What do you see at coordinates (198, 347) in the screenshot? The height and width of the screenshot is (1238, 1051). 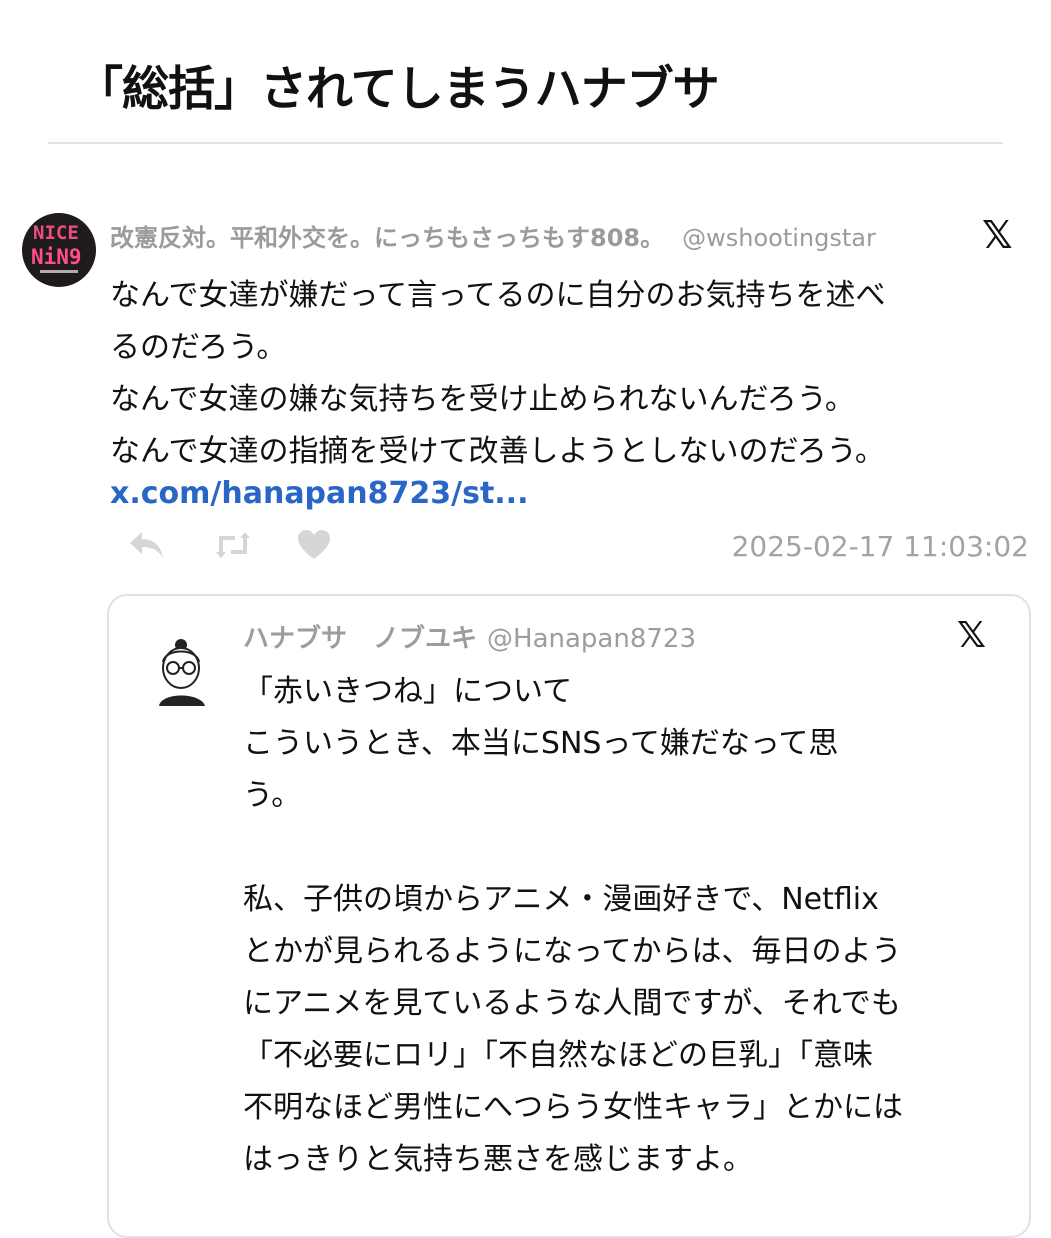 I see `tweet-text-line: るのだろう。` at bounding box center [198, 347].